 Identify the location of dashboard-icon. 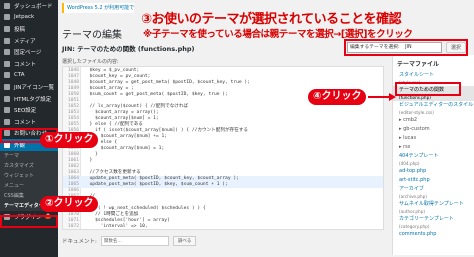
(7, 5).